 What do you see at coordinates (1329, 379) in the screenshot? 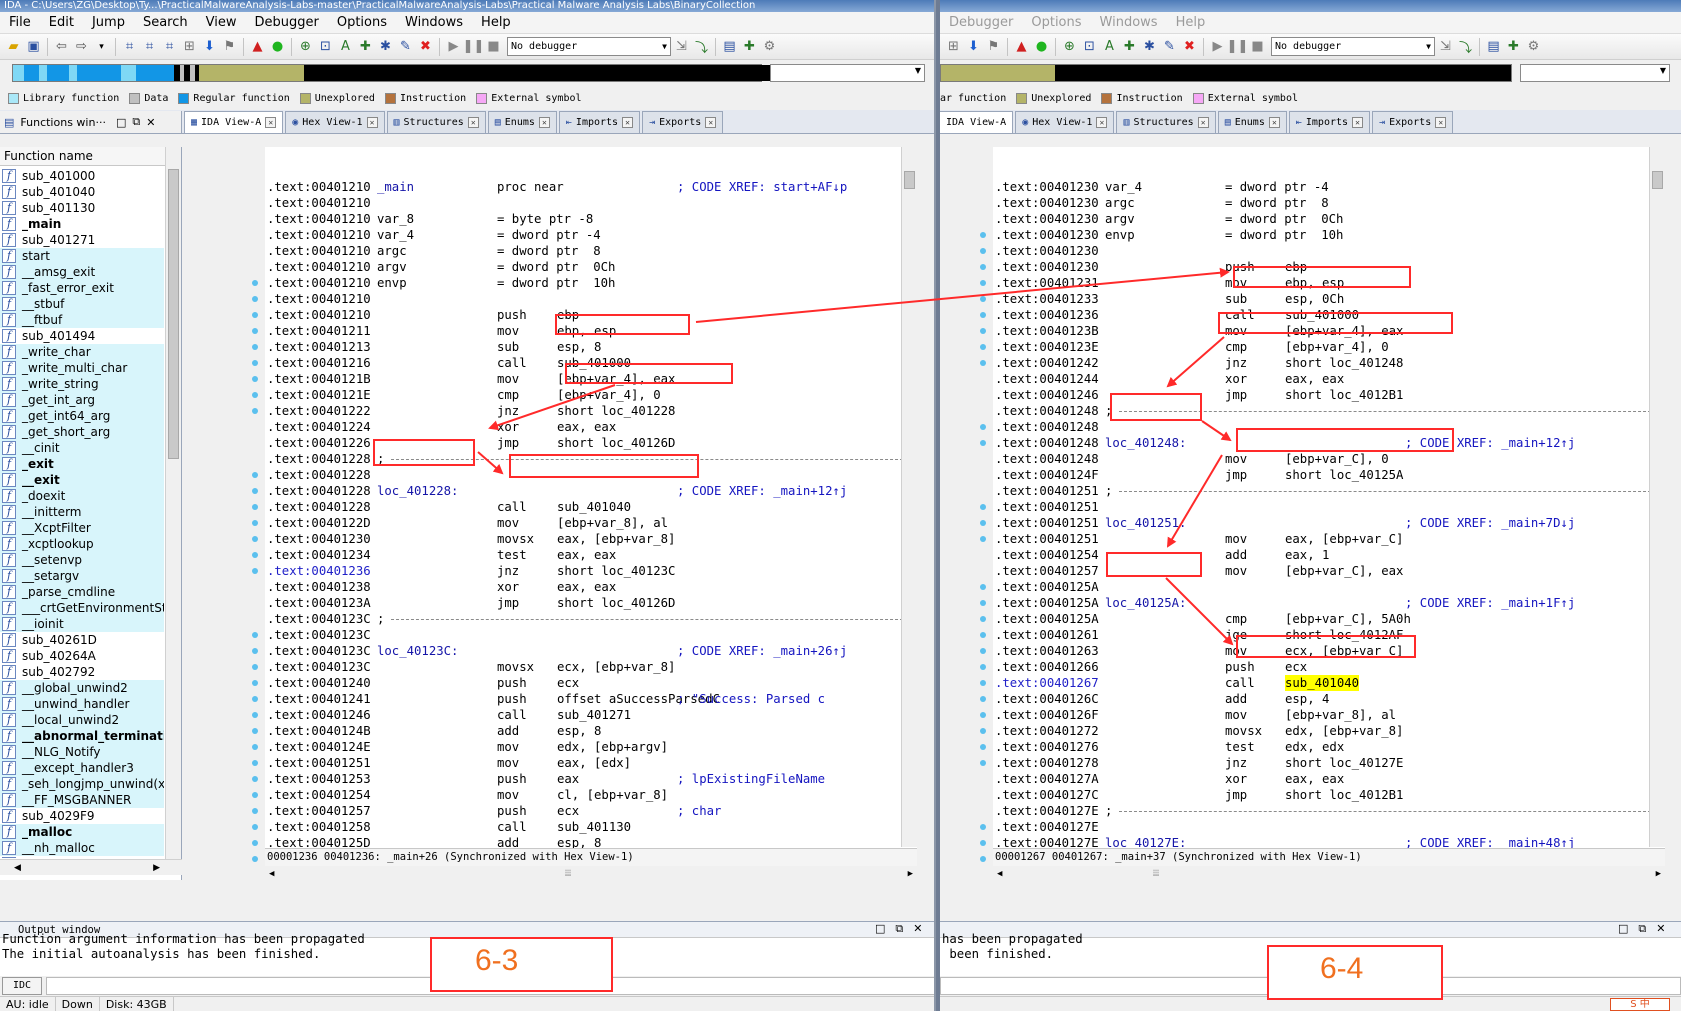
I see `disassembly-line: .text:00401244 xor eax, eax` at bounding box center [1329, 379].